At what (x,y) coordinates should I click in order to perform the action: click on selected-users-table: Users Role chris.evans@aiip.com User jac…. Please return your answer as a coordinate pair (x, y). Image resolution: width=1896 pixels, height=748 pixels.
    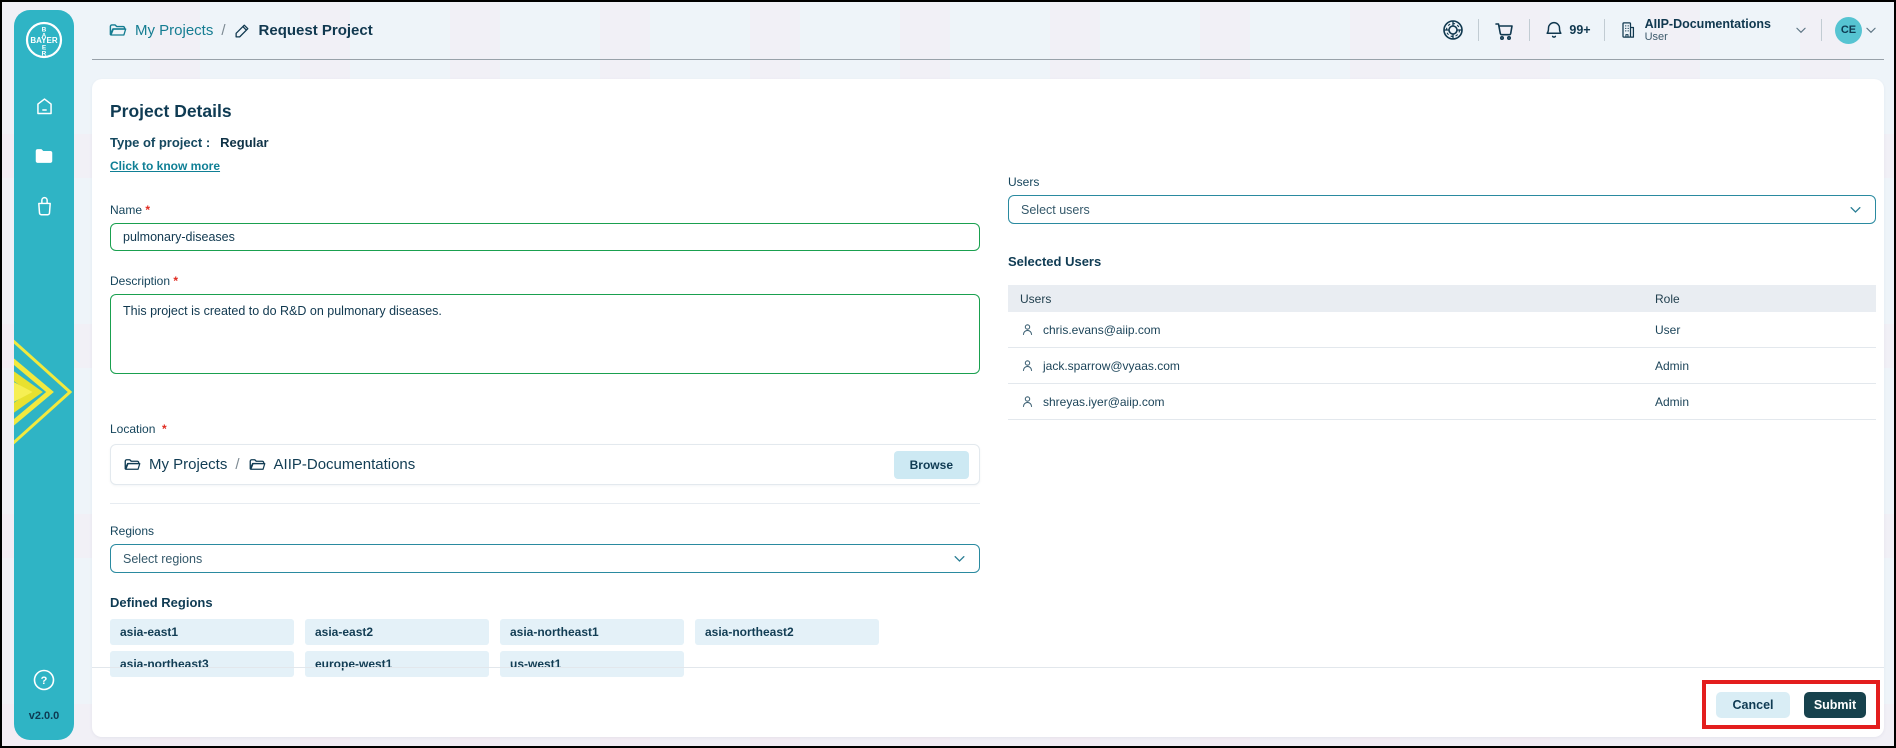
    Looking at the image, I should click on (1442, 352).